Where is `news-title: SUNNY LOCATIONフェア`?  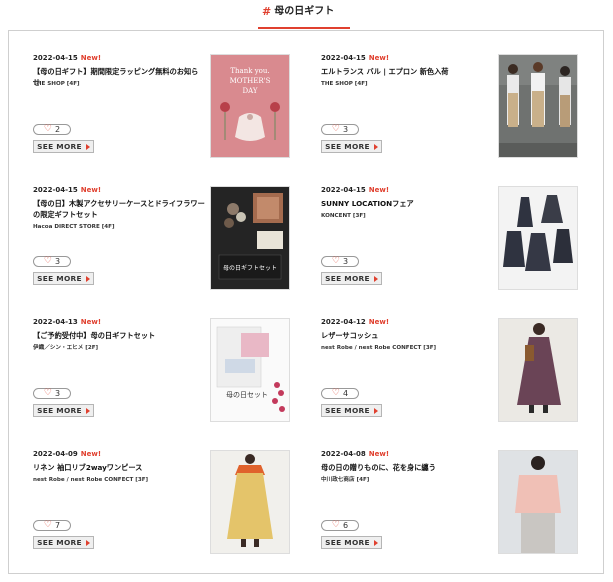
news-title: SUNNY LOCATIONフェア is located at coordinates (407, 203).